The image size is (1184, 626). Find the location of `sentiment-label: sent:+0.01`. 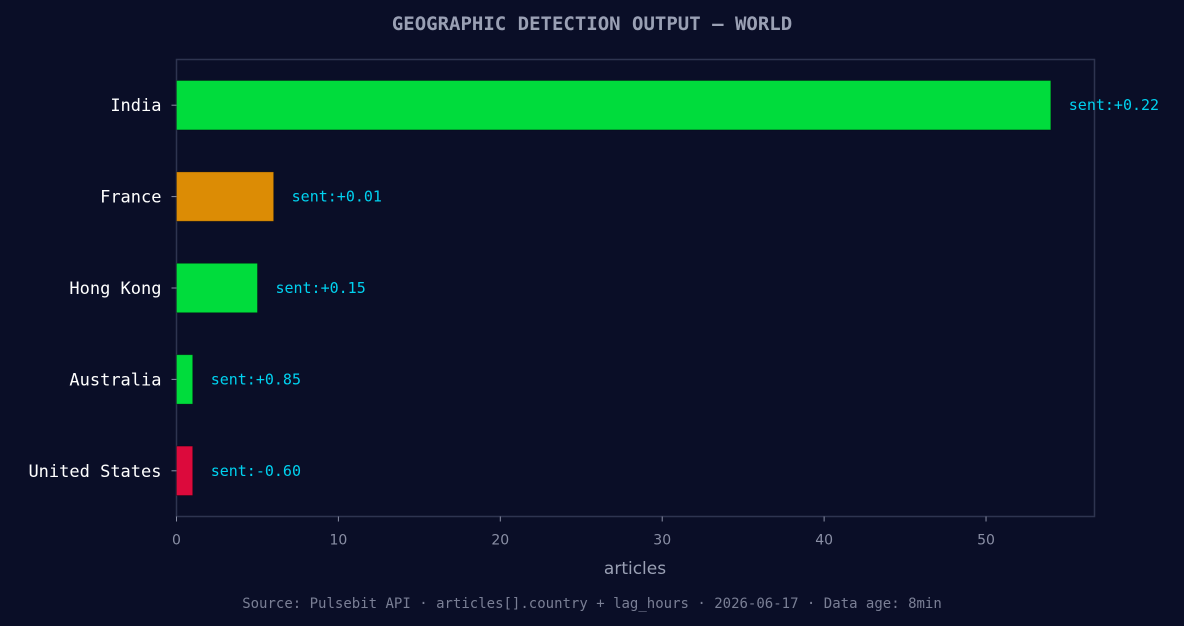

sentiment-label: sent:+0.01 is located at coordinates (337, 197).